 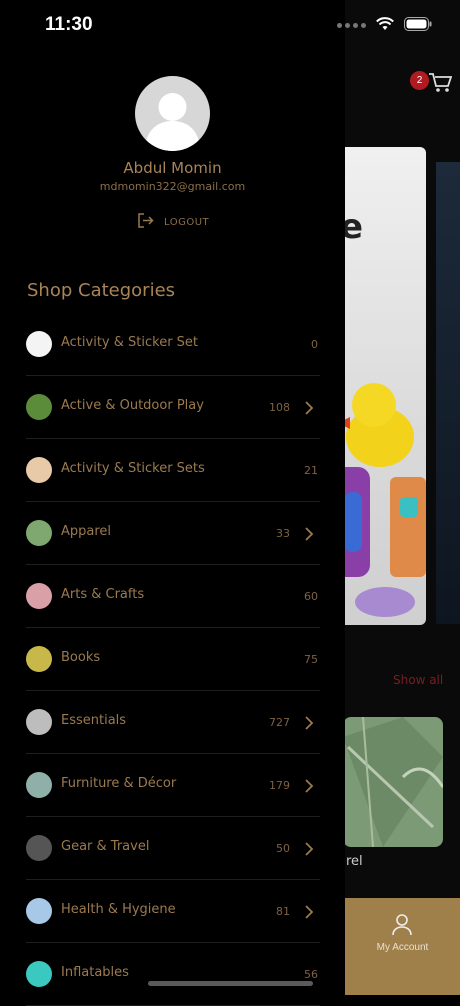 I want to click on cellular-signal-icon, so click(x=351, y=25).